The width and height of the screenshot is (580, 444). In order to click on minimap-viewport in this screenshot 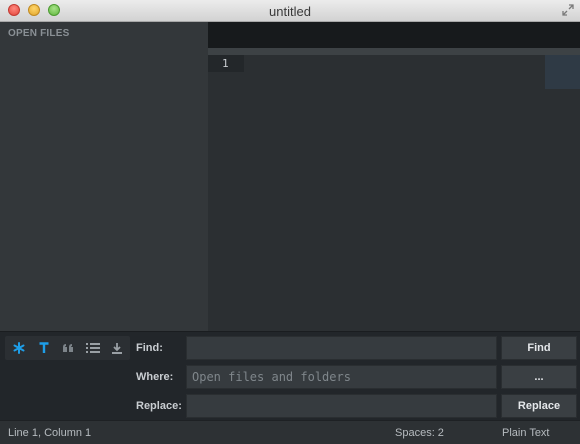, I will do `click(562, 72)`.